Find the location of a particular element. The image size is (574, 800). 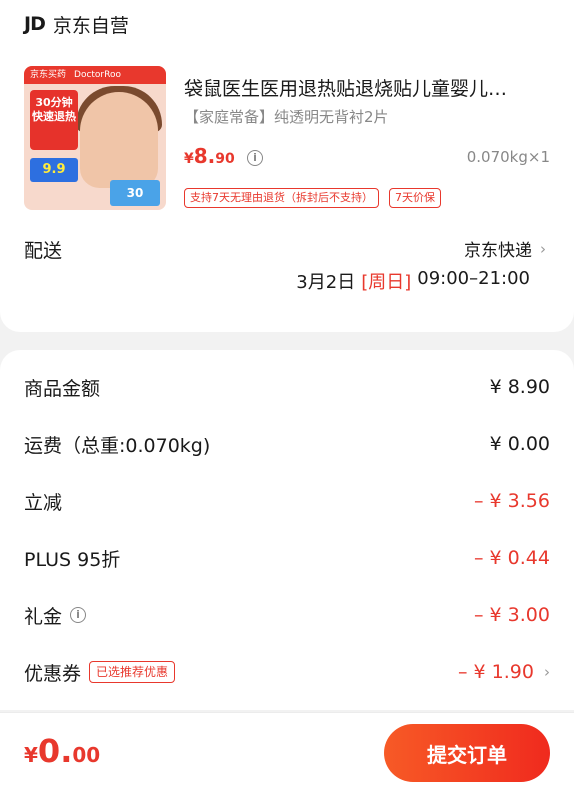

thumbnail-badge: 30分钟 快速退热 is located at coordinates (54, 120).